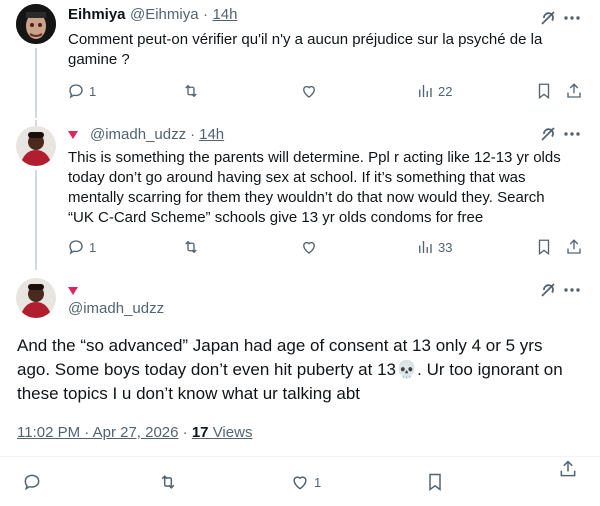 This screenshot has width=600, height=506. Describe the element at coordinates (445, 247) in the screenshot. I see `tweet2-views-count: 33` at that location.